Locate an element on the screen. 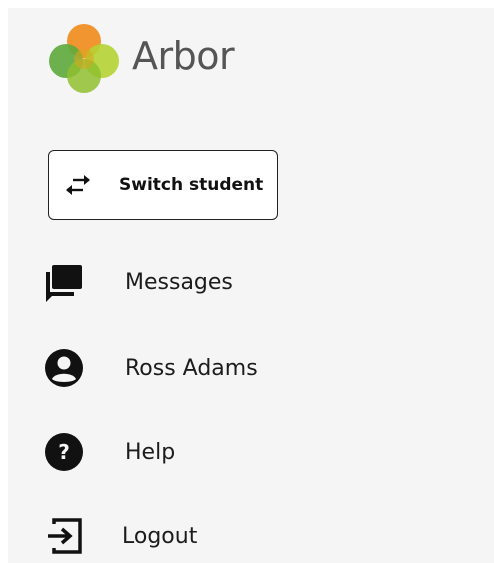  menu-item-profile: Ross Adams is located at coordinates (244, 368).